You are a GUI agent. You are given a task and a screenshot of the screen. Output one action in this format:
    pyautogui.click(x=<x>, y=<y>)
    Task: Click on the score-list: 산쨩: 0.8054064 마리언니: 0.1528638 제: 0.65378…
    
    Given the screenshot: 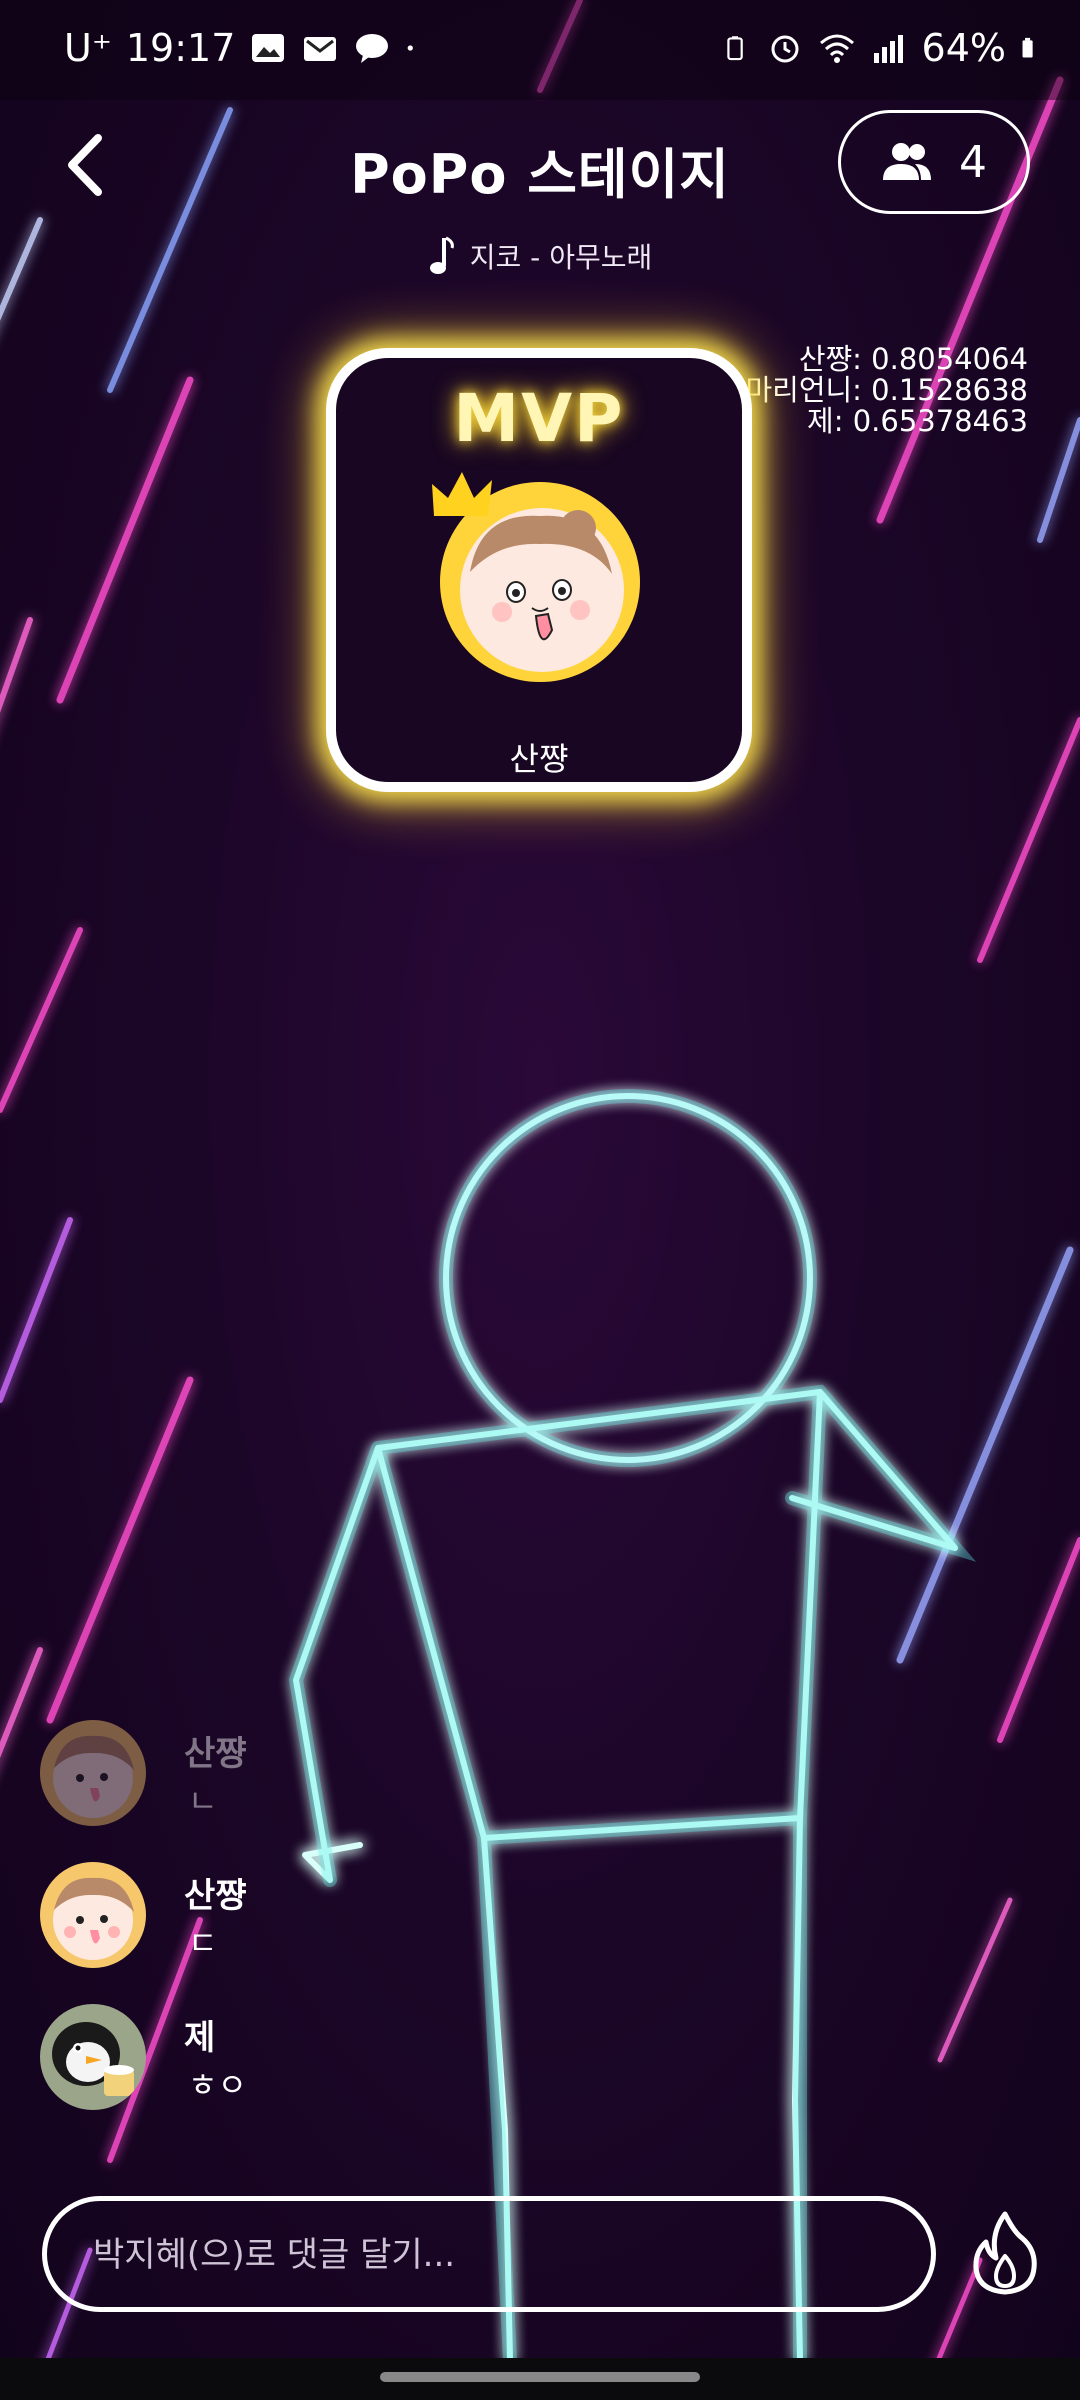 What is the action you would take?
    pyautogui.click(x=886, y=390)
    